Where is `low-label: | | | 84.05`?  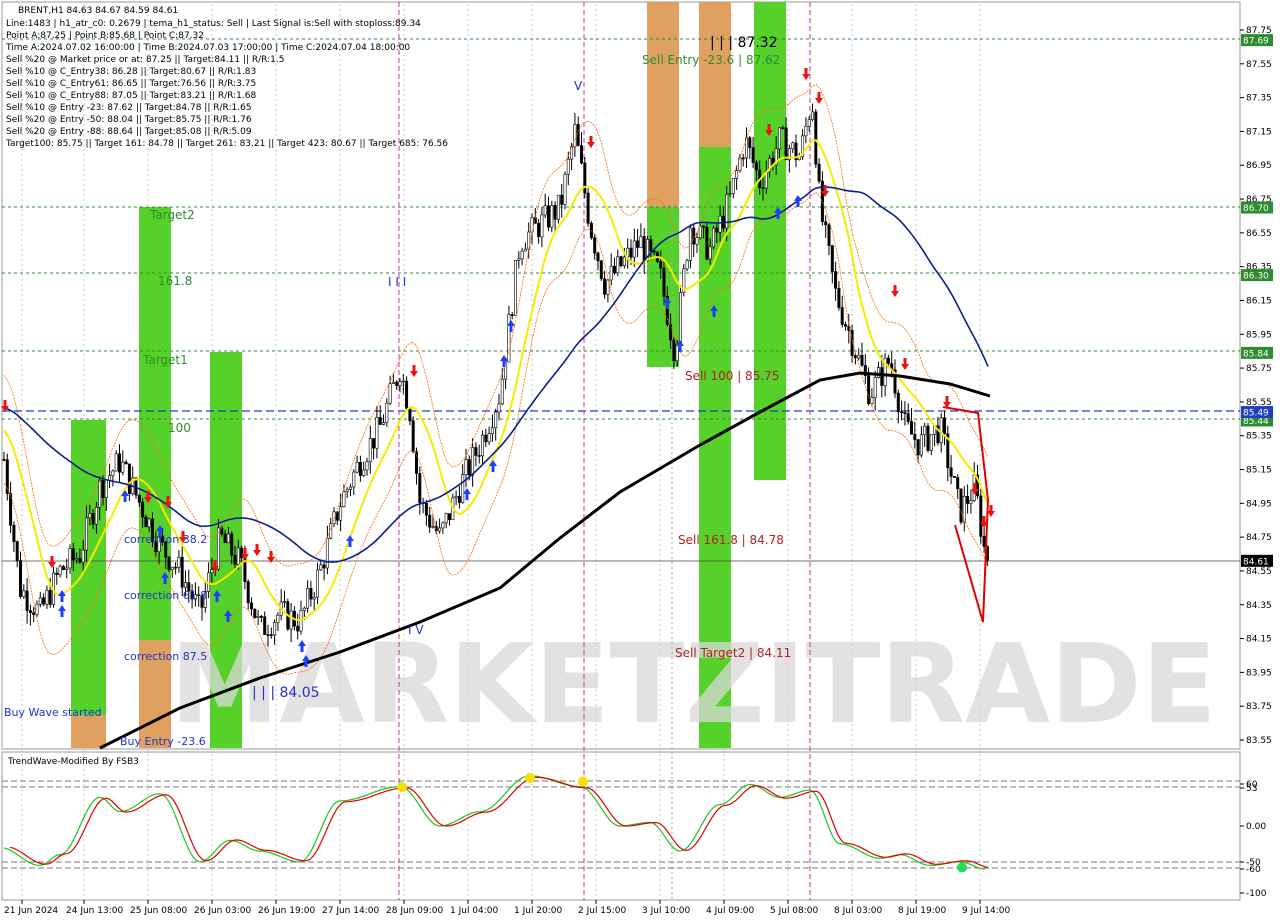 low-label: | | | 84.05 is located at coordinates (286, 693).